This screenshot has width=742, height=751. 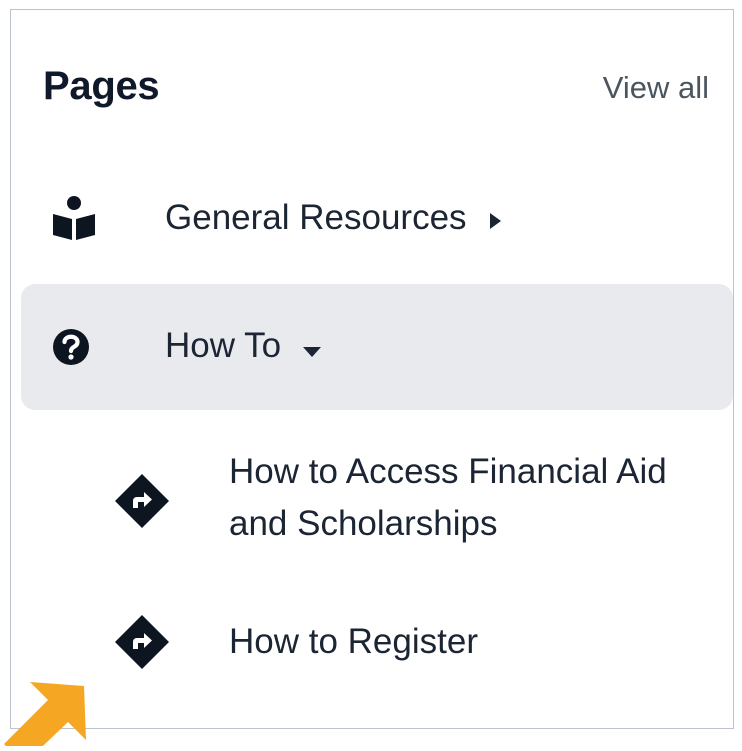 What do you see at coordinates (376, 90) in the screenshot?
I see `panel-header: Pages View all` at bounding box center [376, 90].